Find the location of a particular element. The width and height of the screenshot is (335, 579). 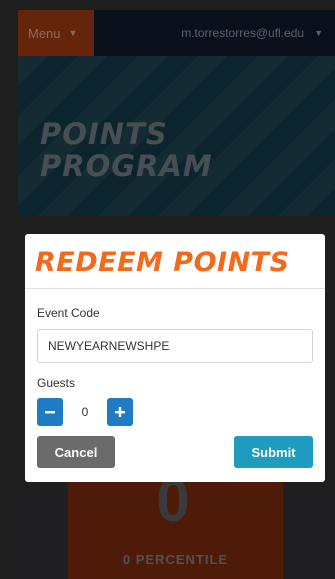

guests-label: Guests is located at coordinates (56, 383).